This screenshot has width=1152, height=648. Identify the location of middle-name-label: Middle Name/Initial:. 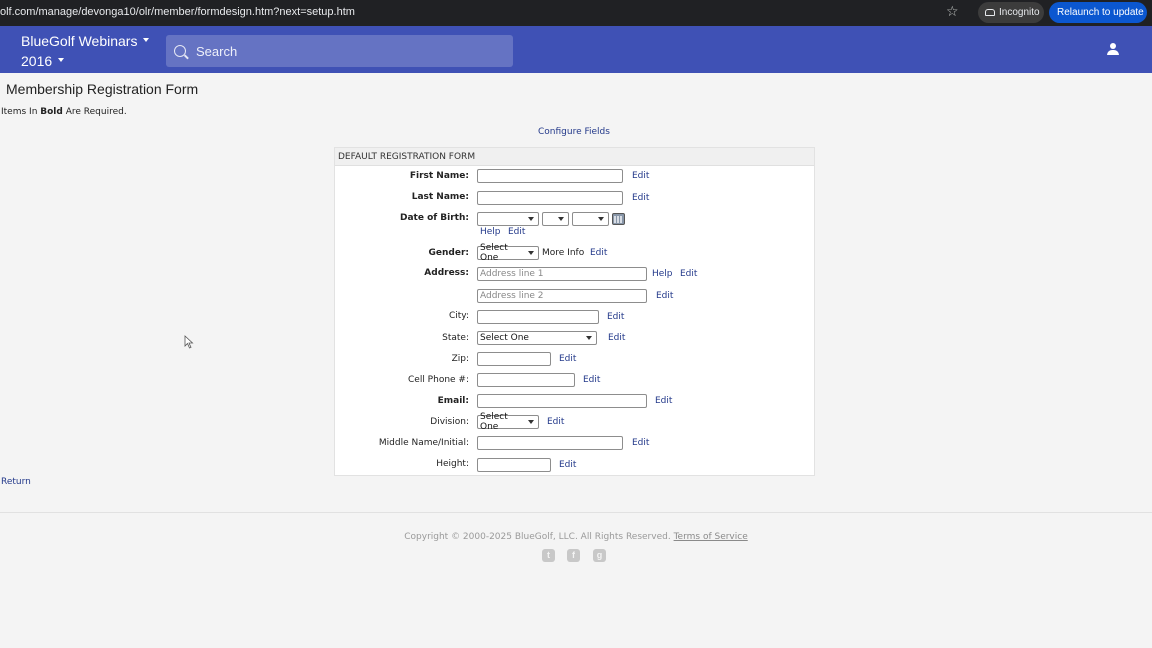
(423, 443).